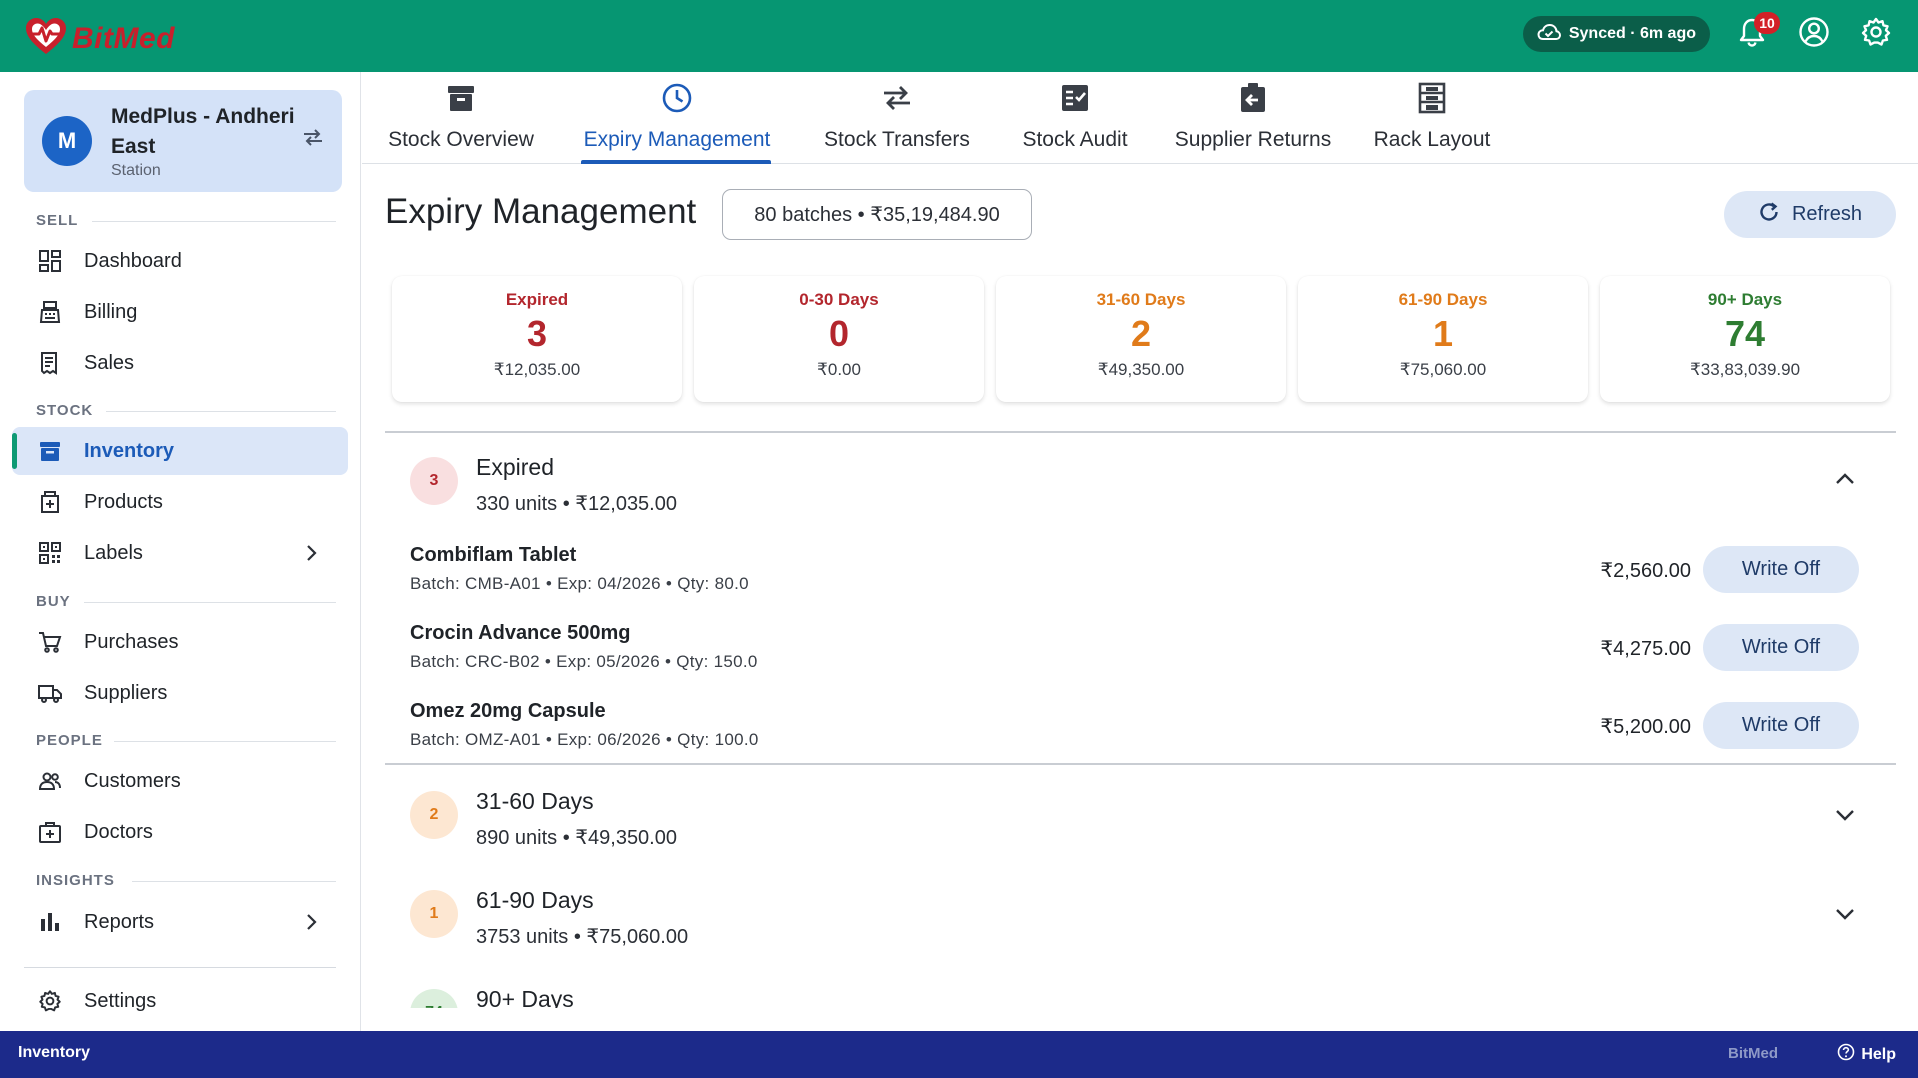 The width and height of the screenshot is (1918, 1078). Describe the element at coordinates (1645, 571) in the screenshot. I see `batch-value: ₹2,560.00` at that location.